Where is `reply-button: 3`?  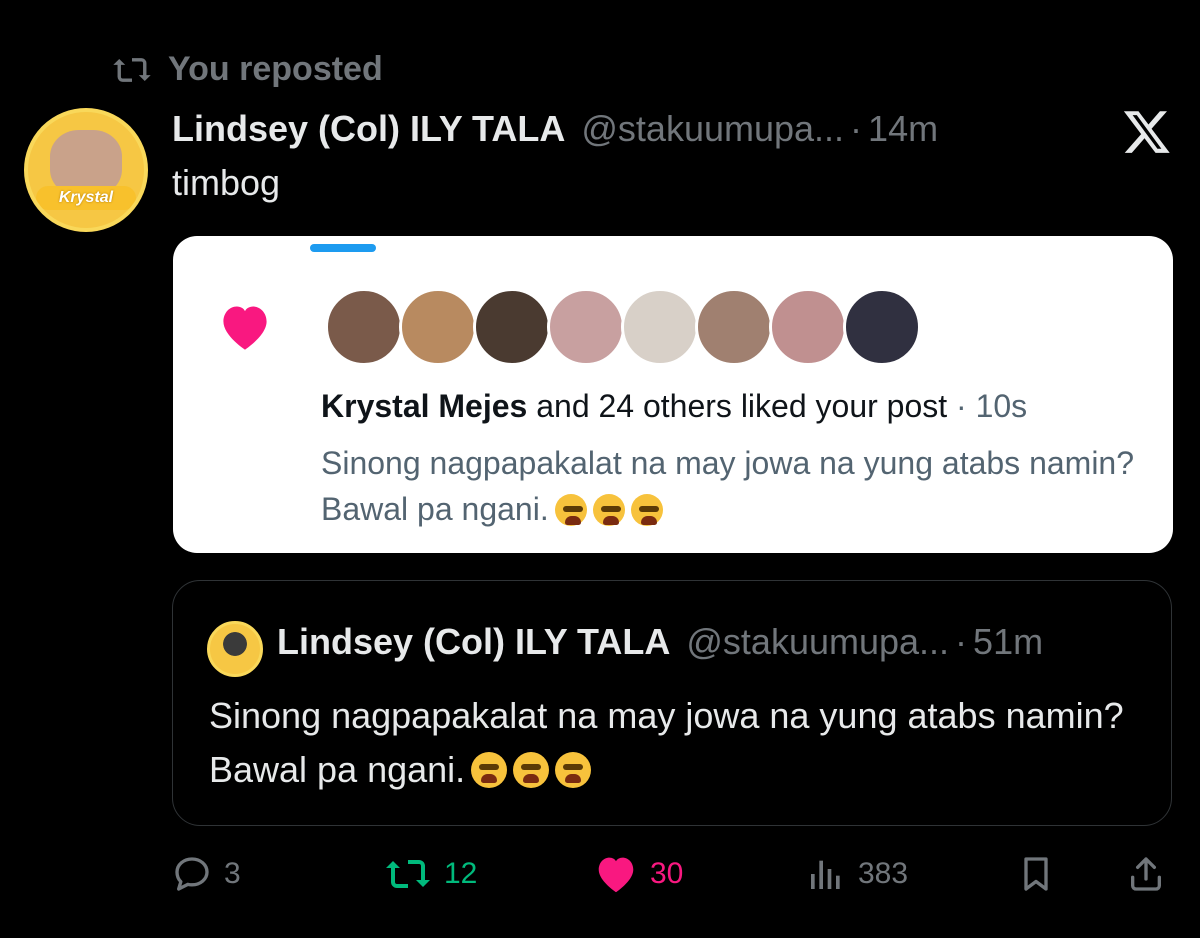 reply-button: 3 is located at coordinates (206, 874).